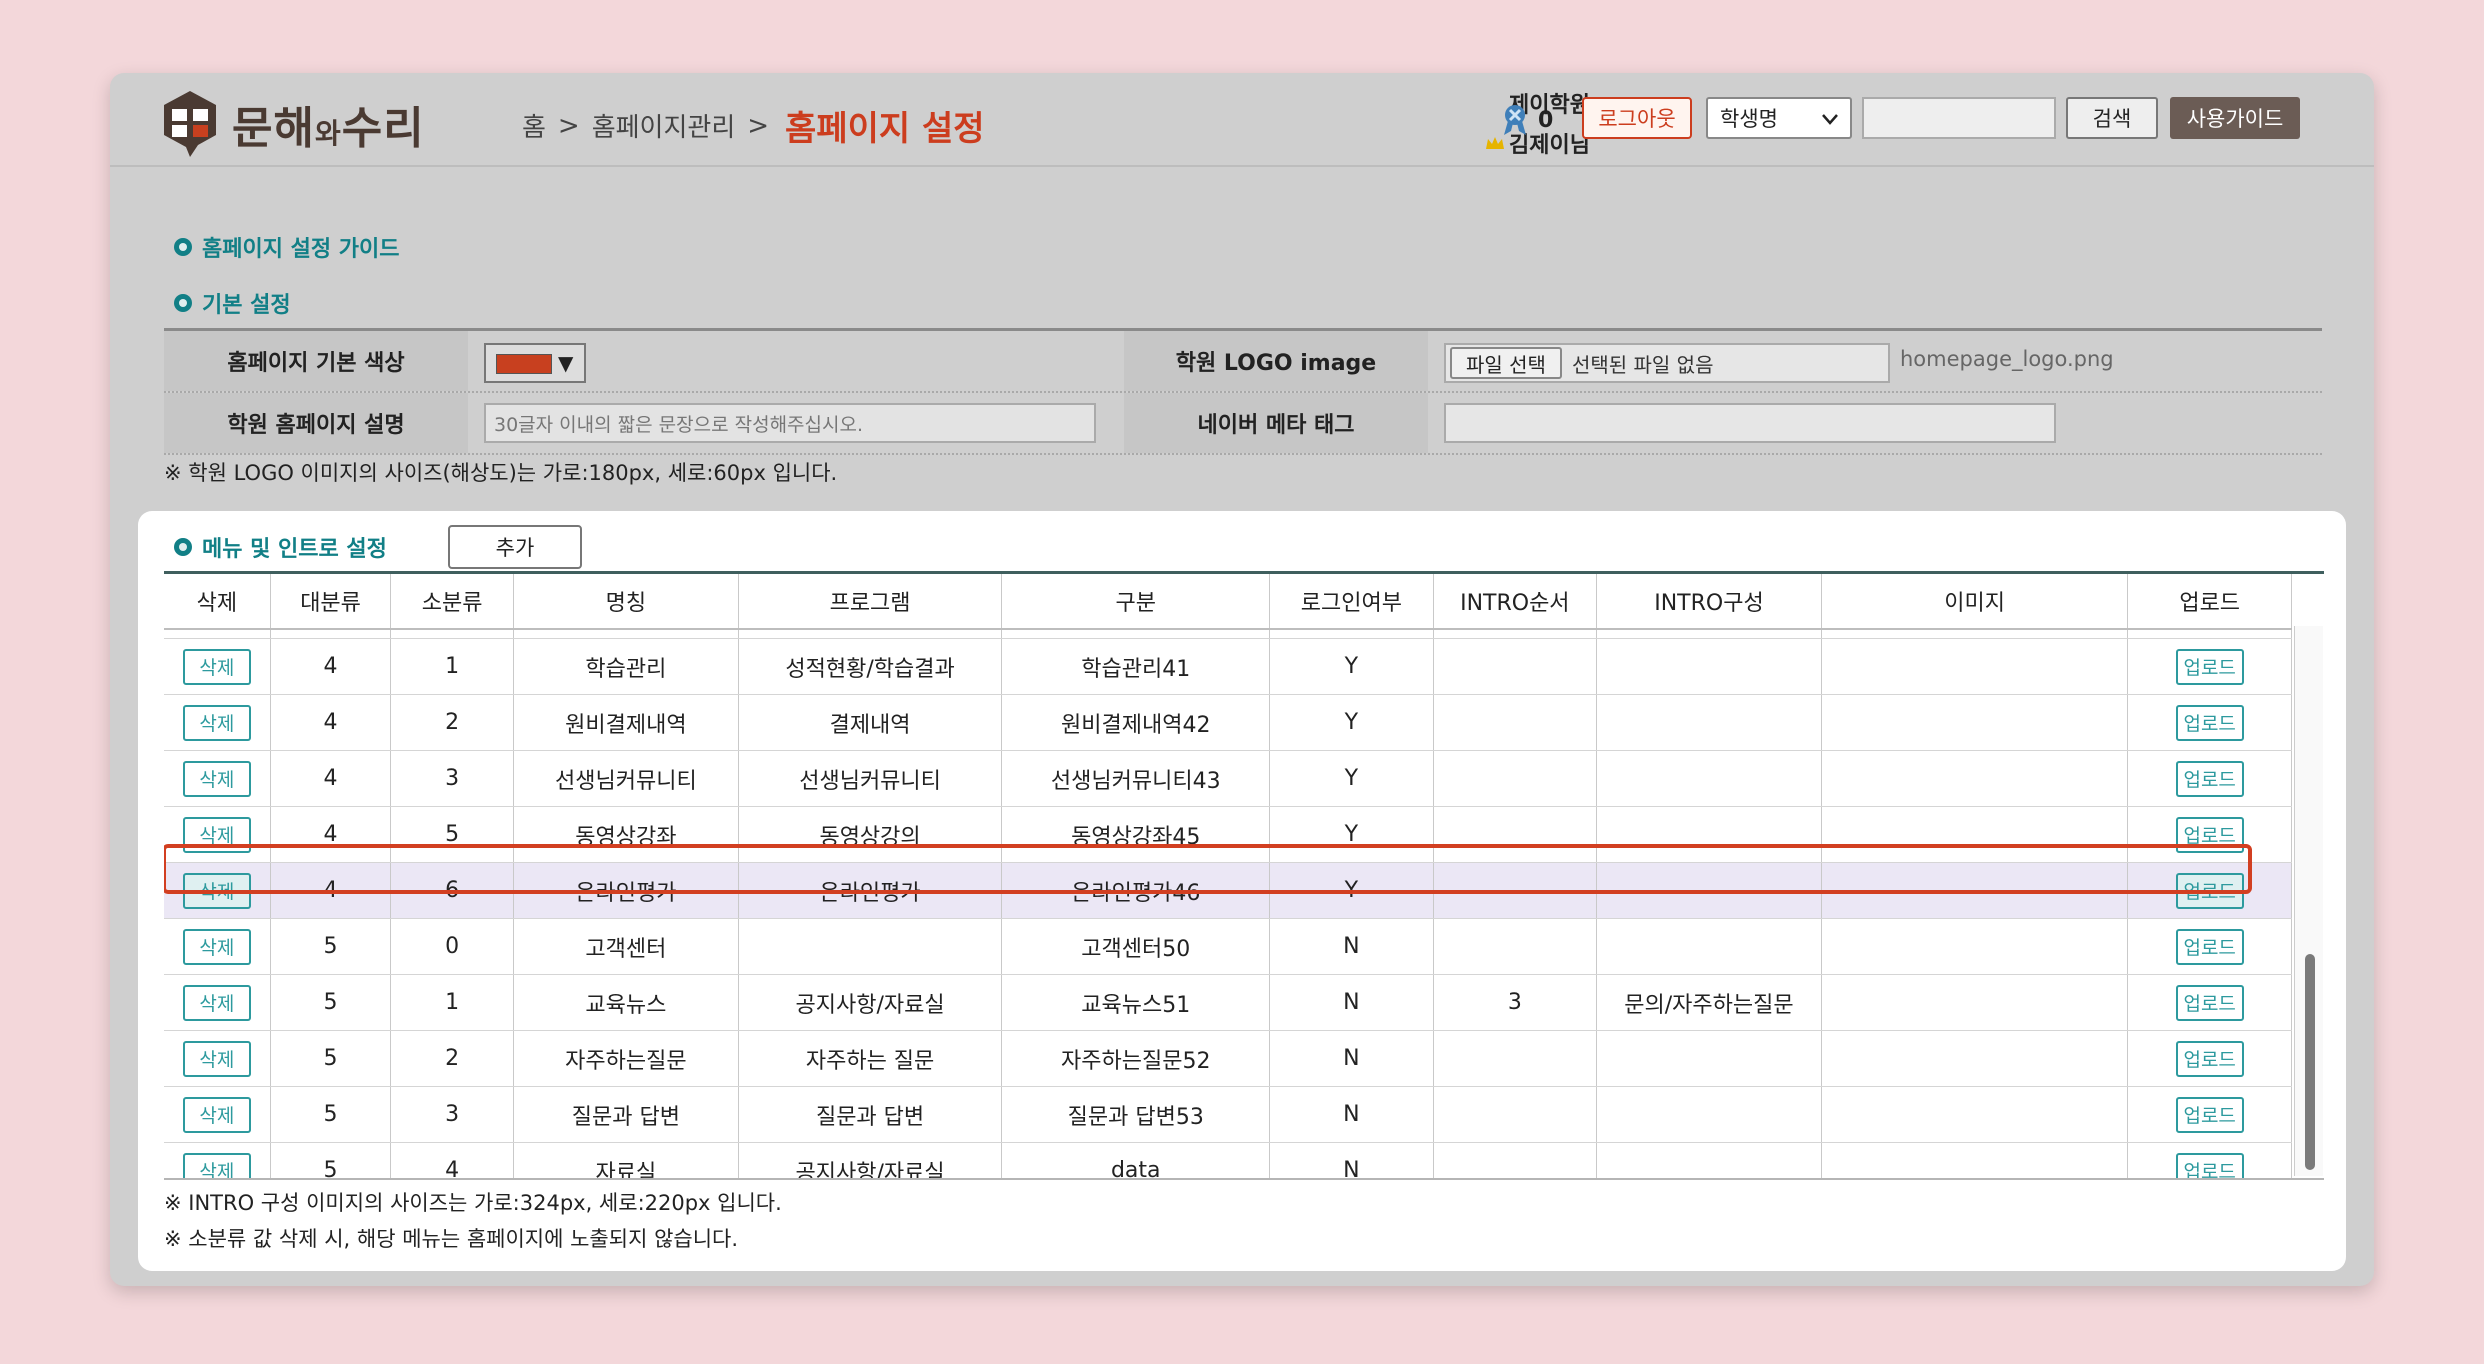 The image size is (2484, 1364). What do you see at coordinates (1709, 602) in the screenshot?
I see `col-intro-comp: INTRO구성` at bounding box center [1709, 602].